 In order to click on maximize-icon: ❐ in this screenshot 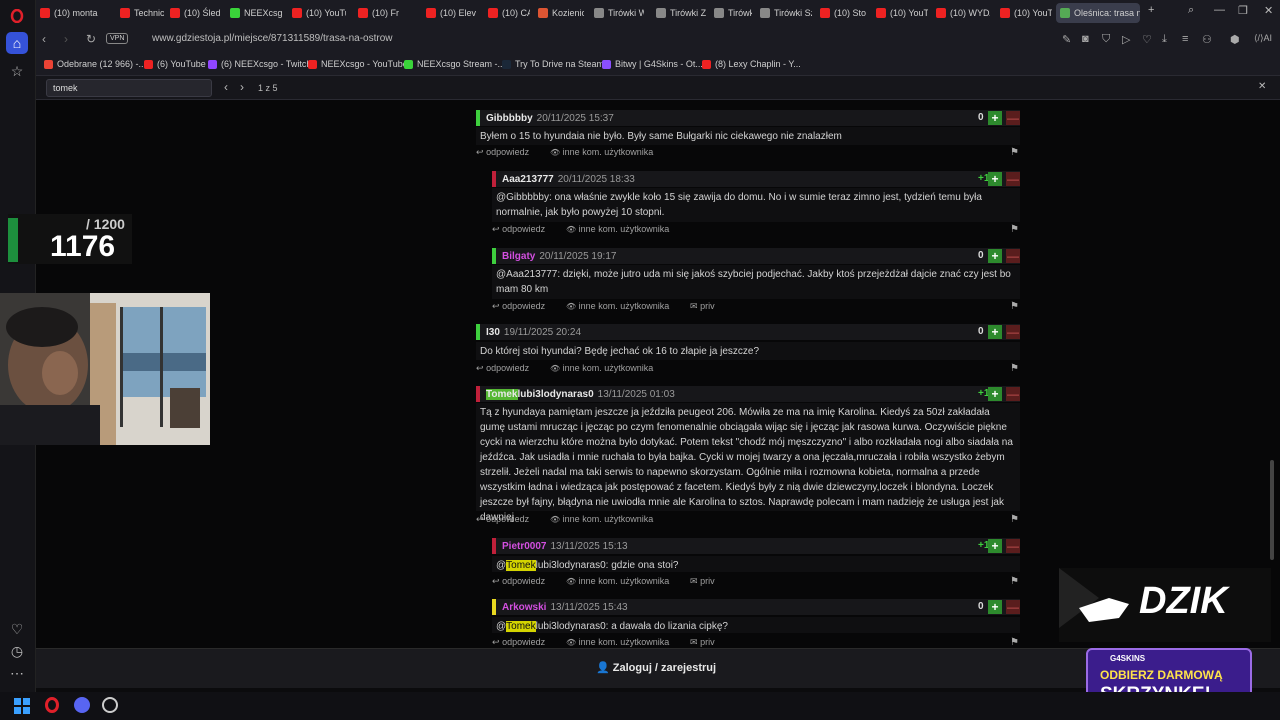, I will do `click(1243, 10)`.